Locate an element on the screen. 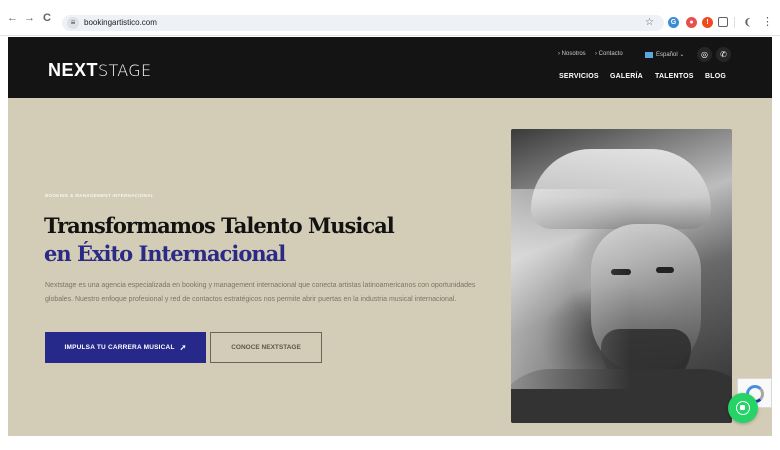 The height and width of the screenshot is (450, 780). address-bar: ≡ bookingartistico.com ☆ is located at coordinates (363, 23).